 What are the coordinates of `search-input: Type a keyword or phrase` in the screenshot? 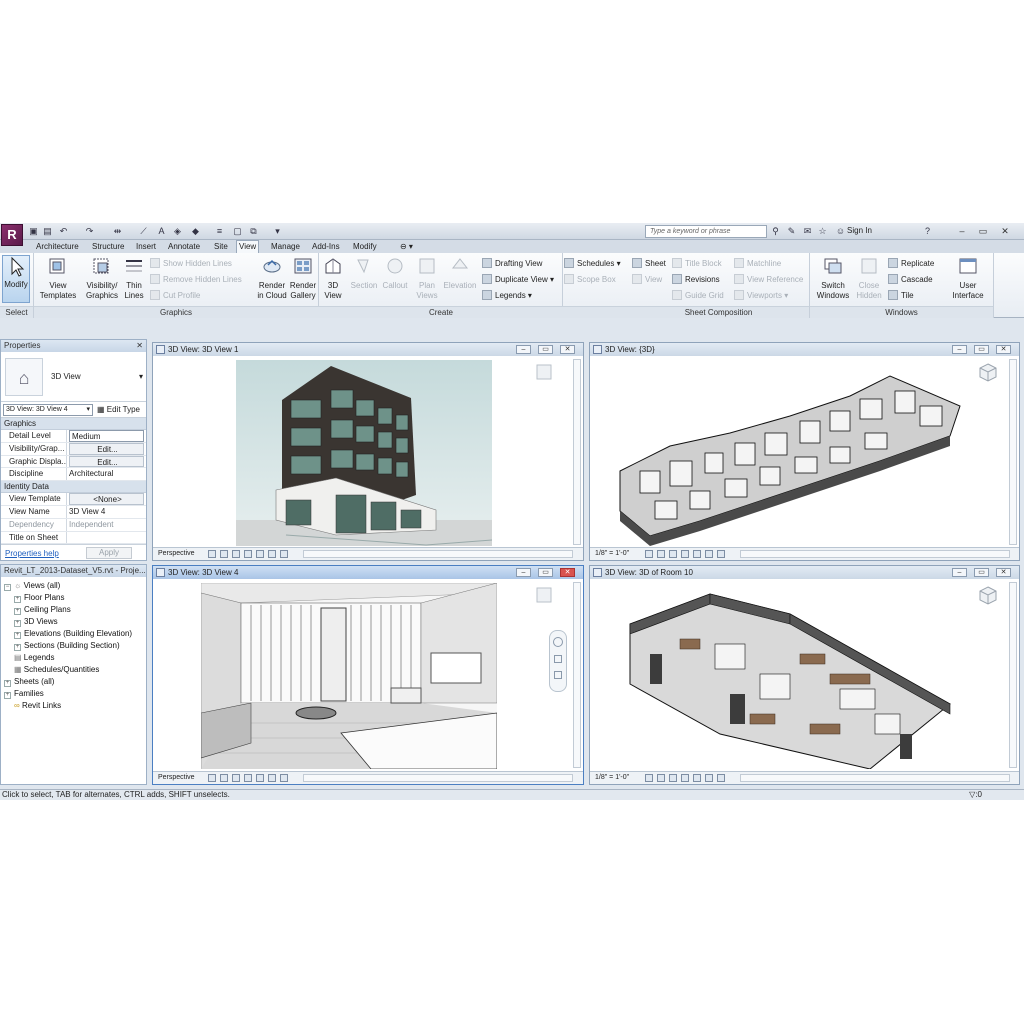 It's located at (706, 231).